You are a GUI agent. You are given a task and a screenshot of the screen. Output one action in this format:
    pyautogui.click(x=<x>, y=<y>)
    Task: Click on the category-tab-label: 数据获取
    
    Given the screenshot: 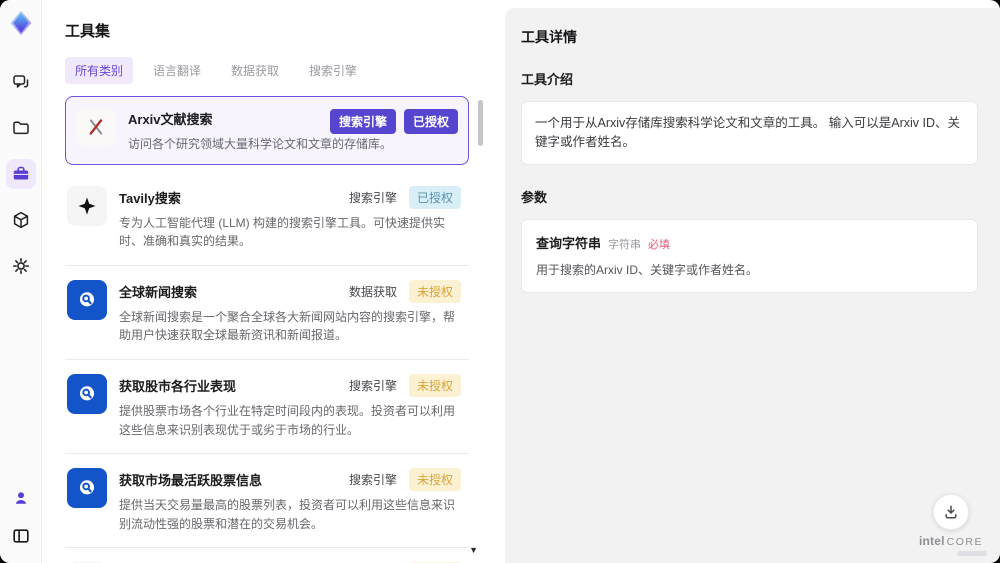 What is the action you would take?
    pyautogui.click(x=255, y=71)
    